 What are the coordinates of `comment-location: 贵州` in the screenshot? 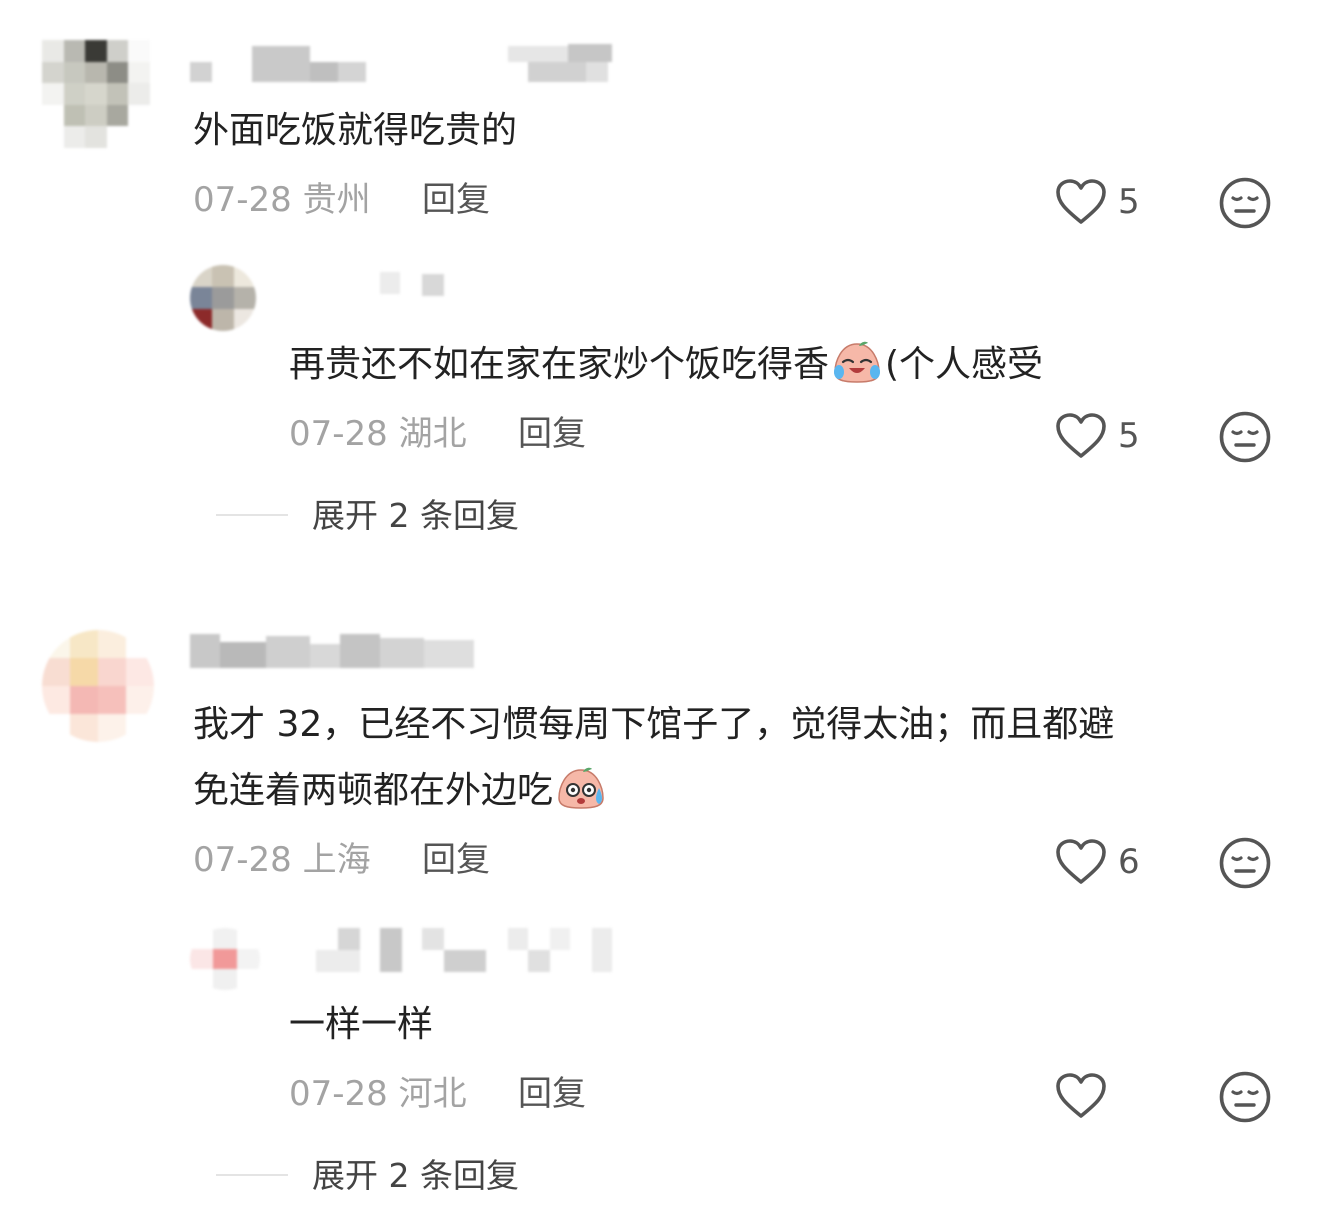 It's located at (336, 200).